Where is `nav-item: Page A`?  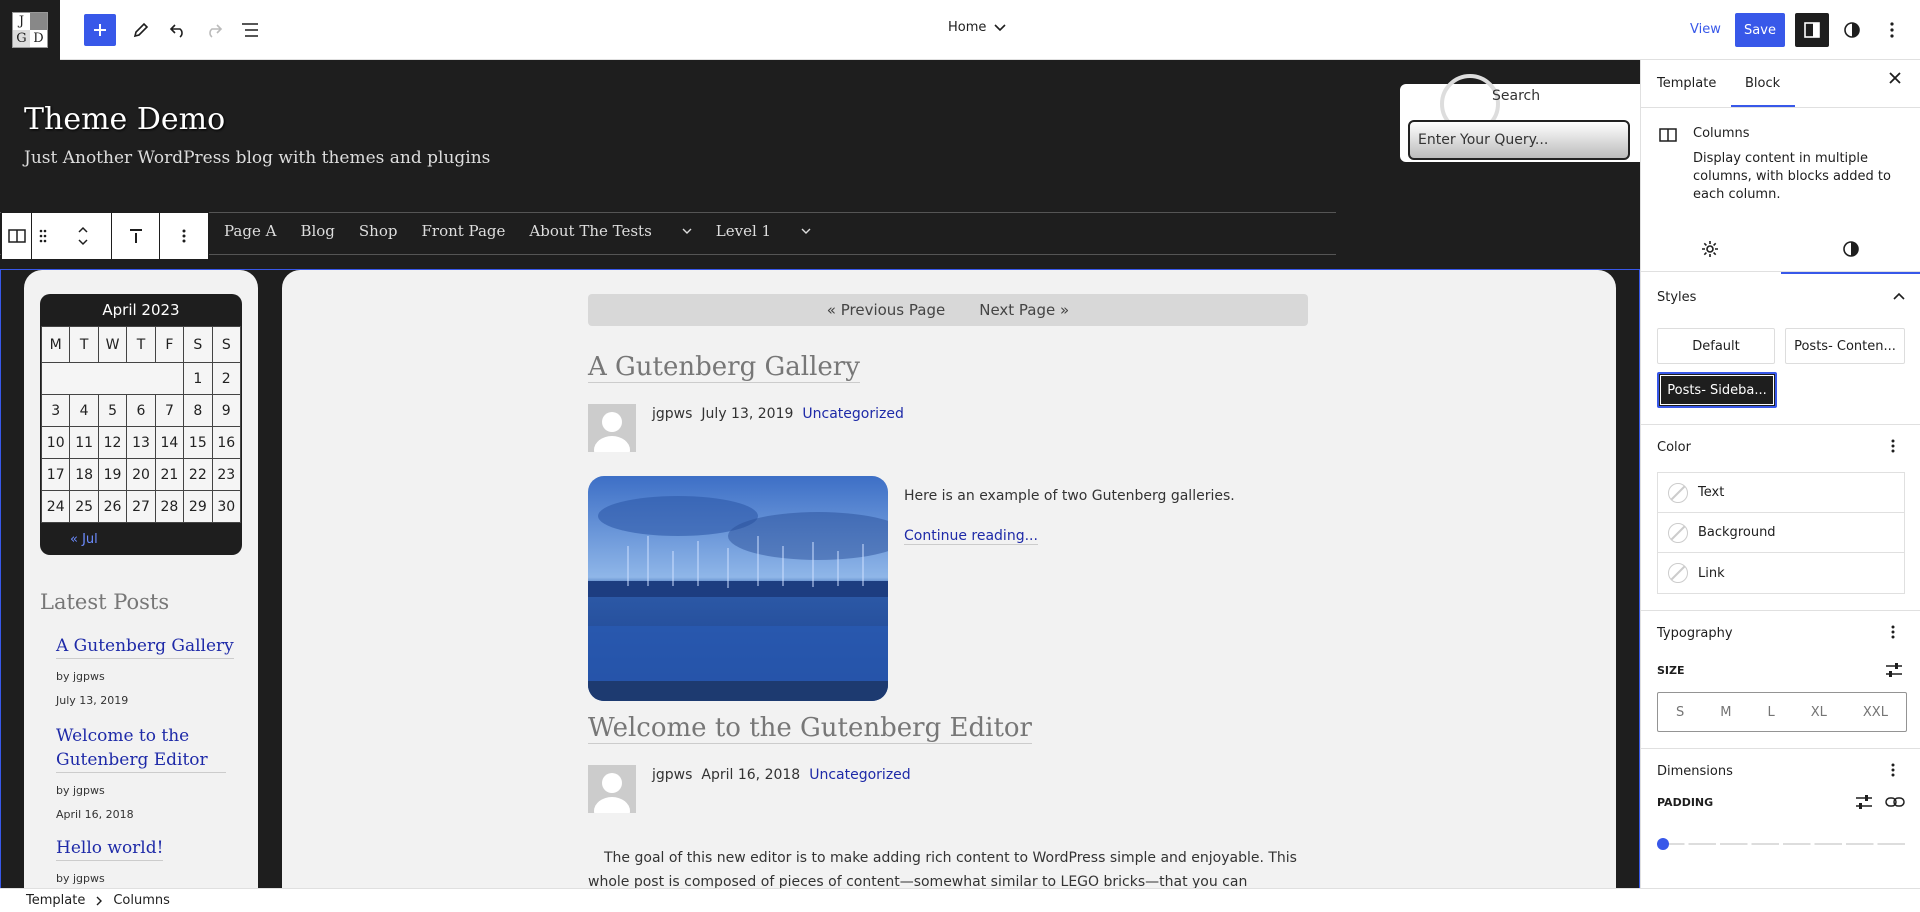 nav-item: Page A is located at coordinates (250, 231).